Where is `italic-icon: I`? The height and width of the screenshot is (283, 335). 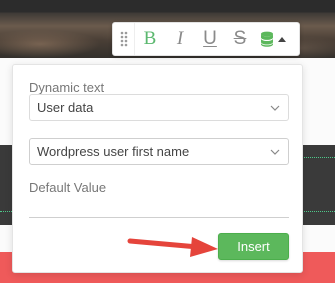
italic-icon: I is located at coordinates (180, 38).